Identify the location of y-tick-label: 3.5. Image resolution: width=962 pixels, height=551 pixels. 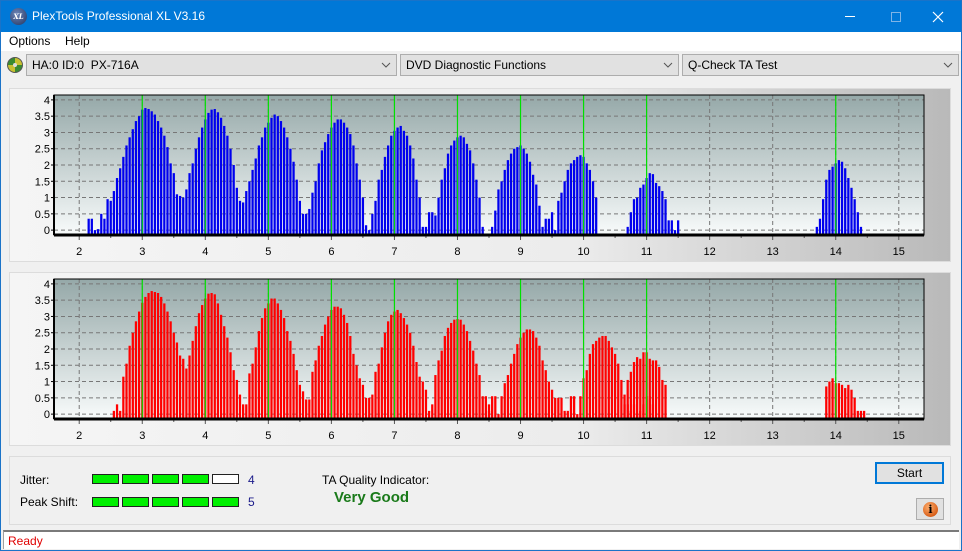
(42, 117).